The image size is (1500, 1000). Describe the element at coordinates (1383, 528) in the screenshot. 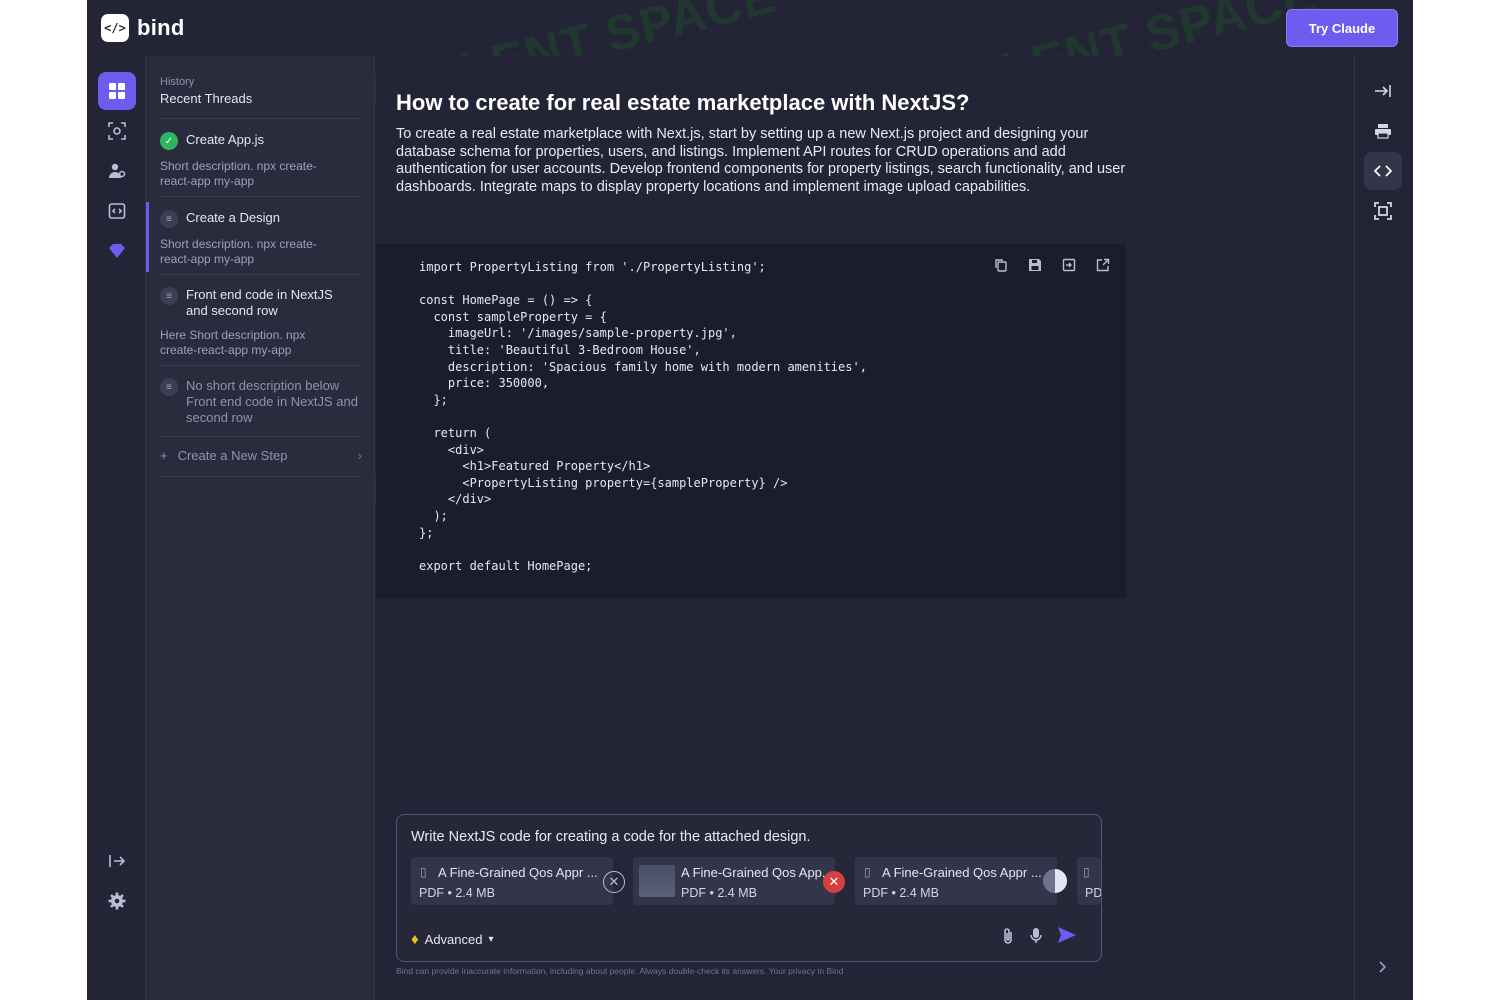

I see `right-rail` at that location.